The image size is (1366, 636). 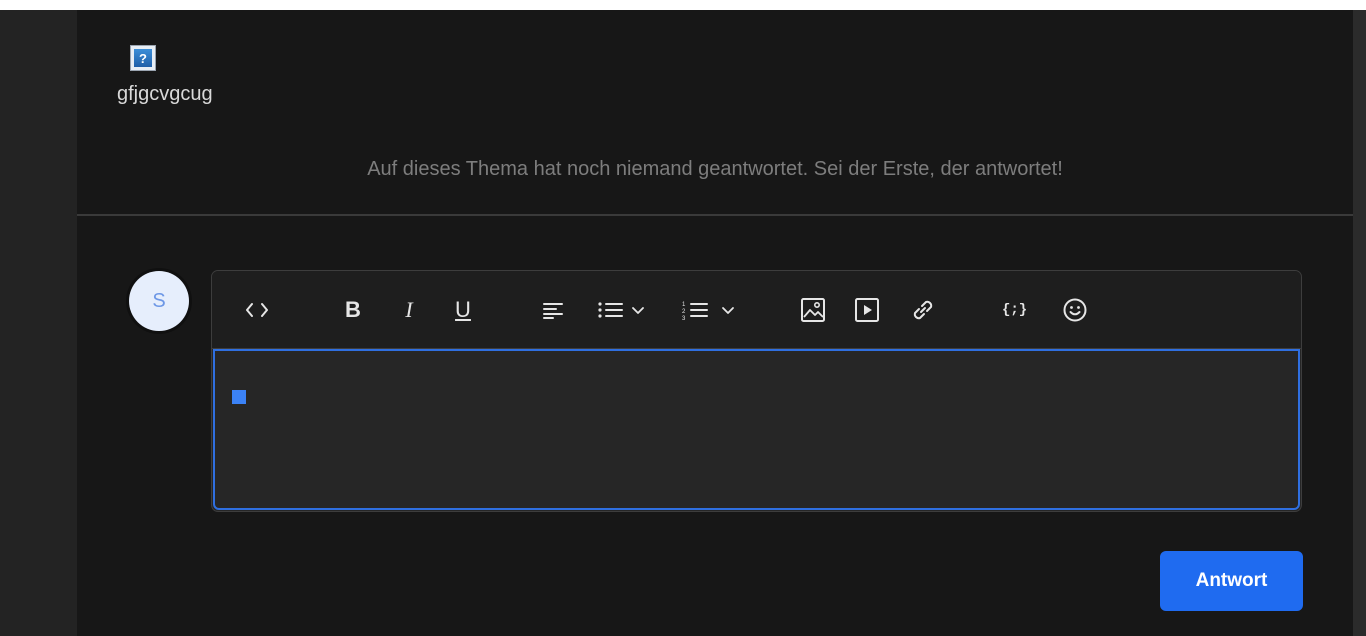 I want to click on code-block-icon: {;}, so click(x=1015, y=310).